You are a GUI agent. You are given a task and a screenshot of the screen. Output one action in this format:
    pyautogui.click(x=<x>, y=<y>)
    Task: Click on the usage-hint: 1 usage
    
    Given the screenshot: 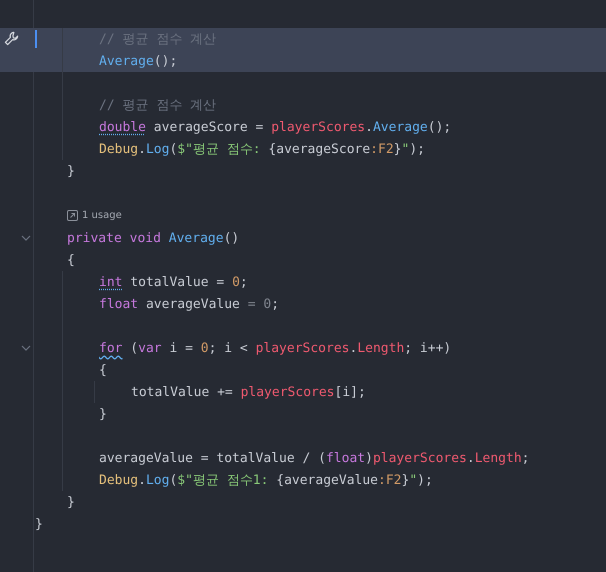 What is the action you would take?
    pyautogui.click(x=102, y=215)
    